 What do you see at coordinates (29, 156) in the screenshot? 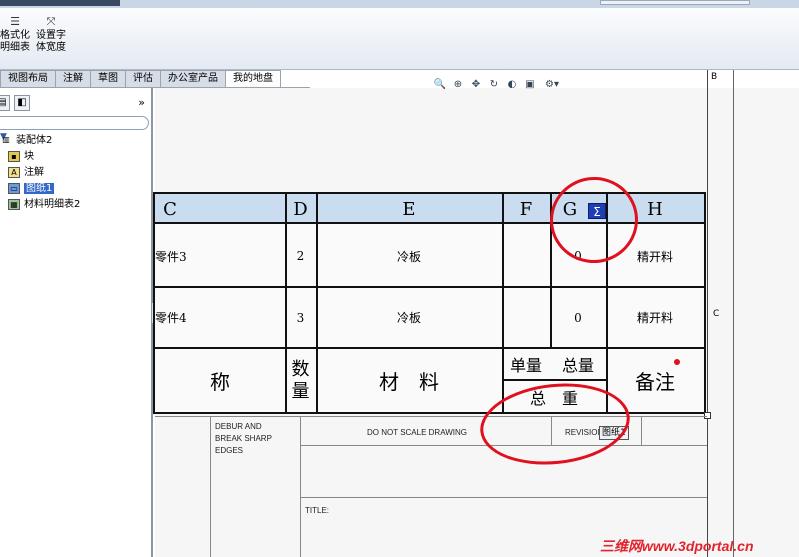
I see `tree-item-label: 块` at bounding box center [29, 156].